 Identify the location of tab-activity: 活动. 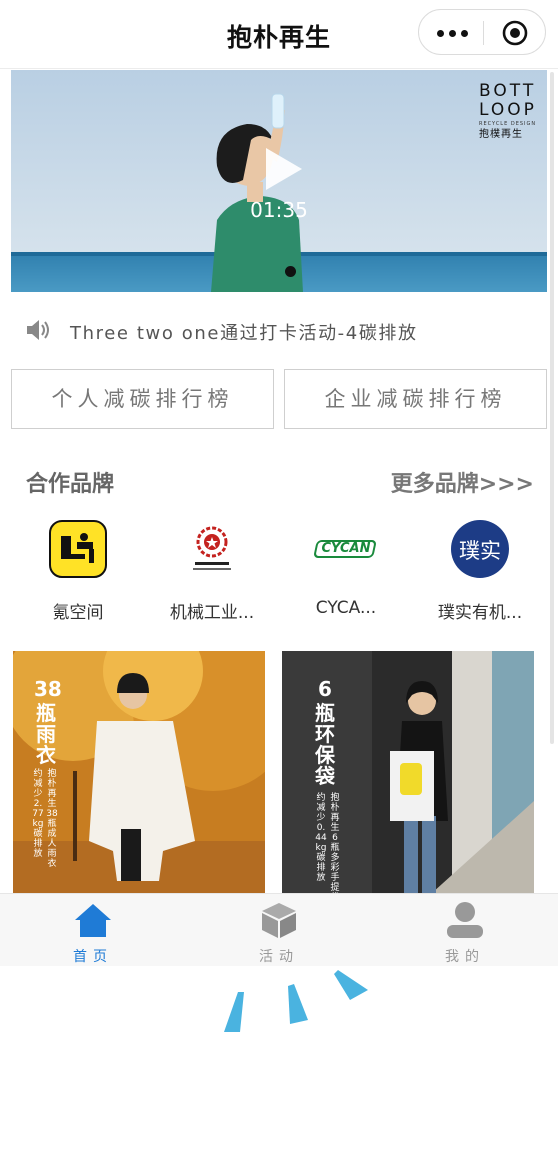
(279, 930).